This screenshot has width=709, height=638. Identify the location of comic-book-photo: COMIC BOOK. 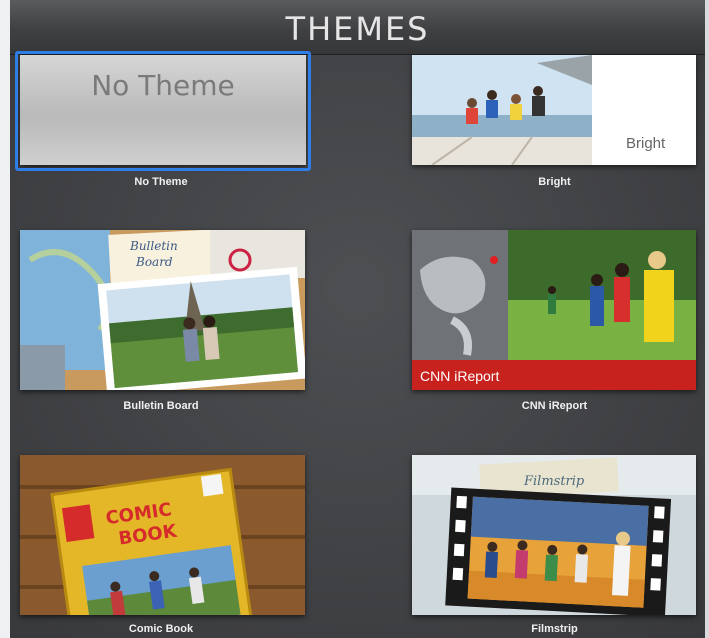
(162, 535).